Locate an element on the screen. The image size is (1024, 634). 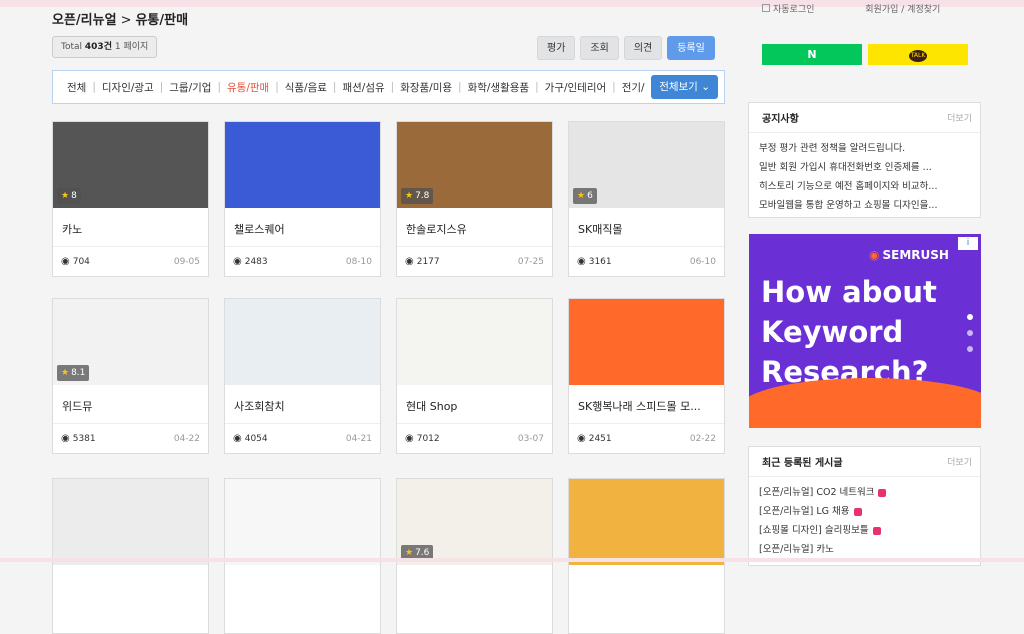
site-title: 현대 Shop is located at coordinates (474, 405).